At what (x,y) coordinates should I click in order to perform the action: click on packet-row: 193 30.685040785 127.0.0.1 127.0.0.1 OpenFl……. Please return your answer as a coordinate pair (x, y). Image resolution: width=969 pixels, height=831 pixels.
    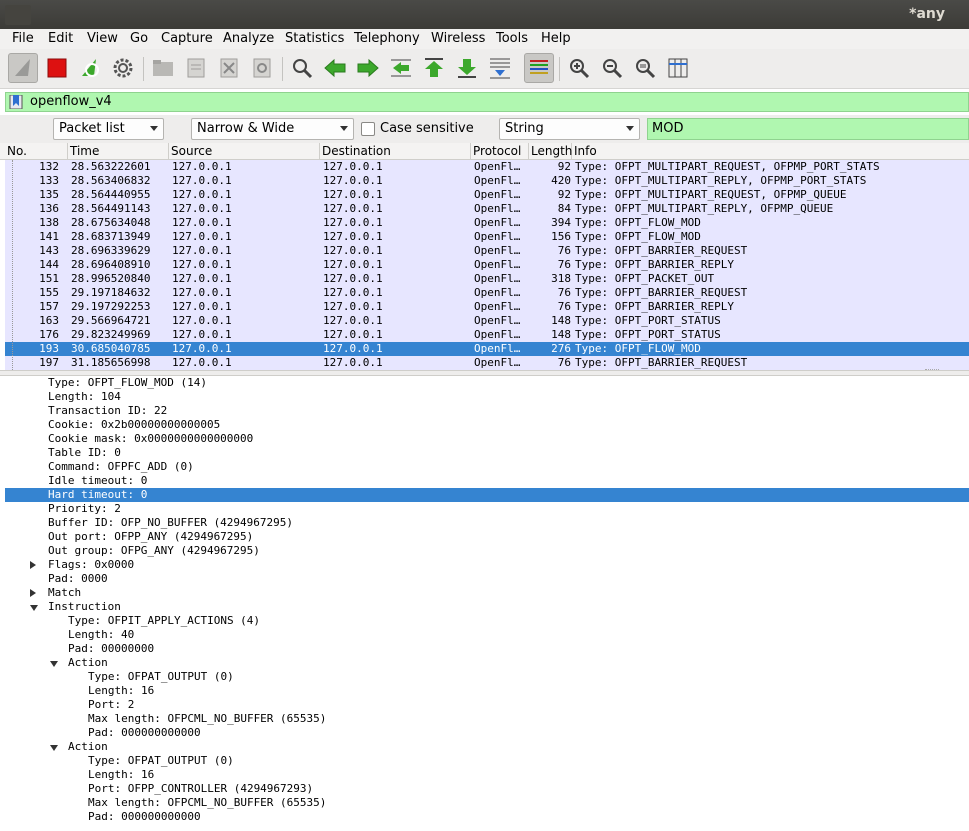
    Looking at the image, I should click on (487, 349).